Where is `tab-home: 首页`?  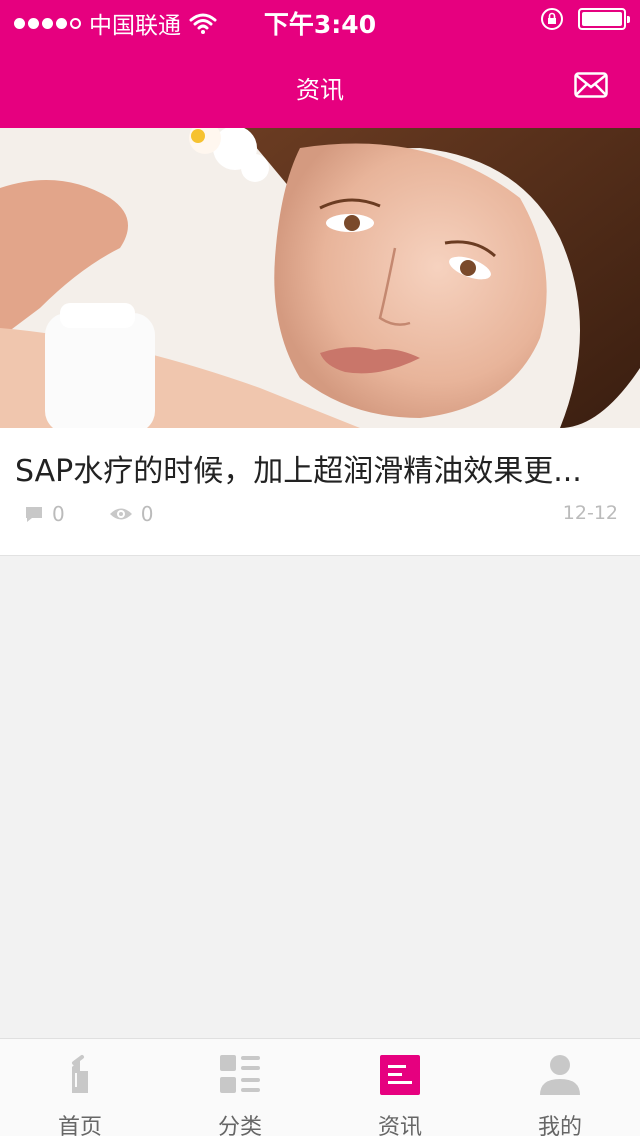
tab-home: 首页 is located at coordinates (80, 1087).